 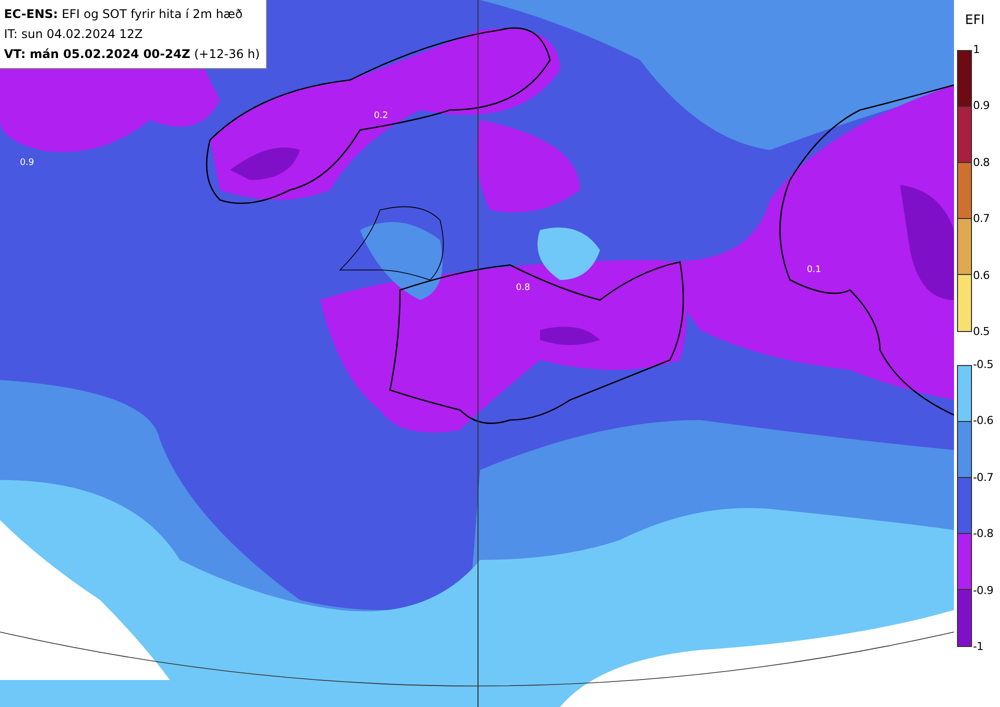 What do you see at coordinates (981, 163) in the screenshot?
I see `scale-tick-label: 0.8` at bounding box center [981, 163].